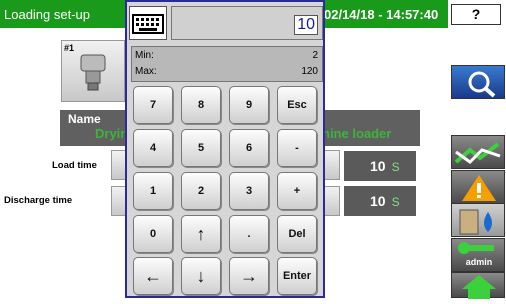 Image resolution: width=506 pixels, height=304 pixels. I want to click on keyboard-icon, so click(148, 23).